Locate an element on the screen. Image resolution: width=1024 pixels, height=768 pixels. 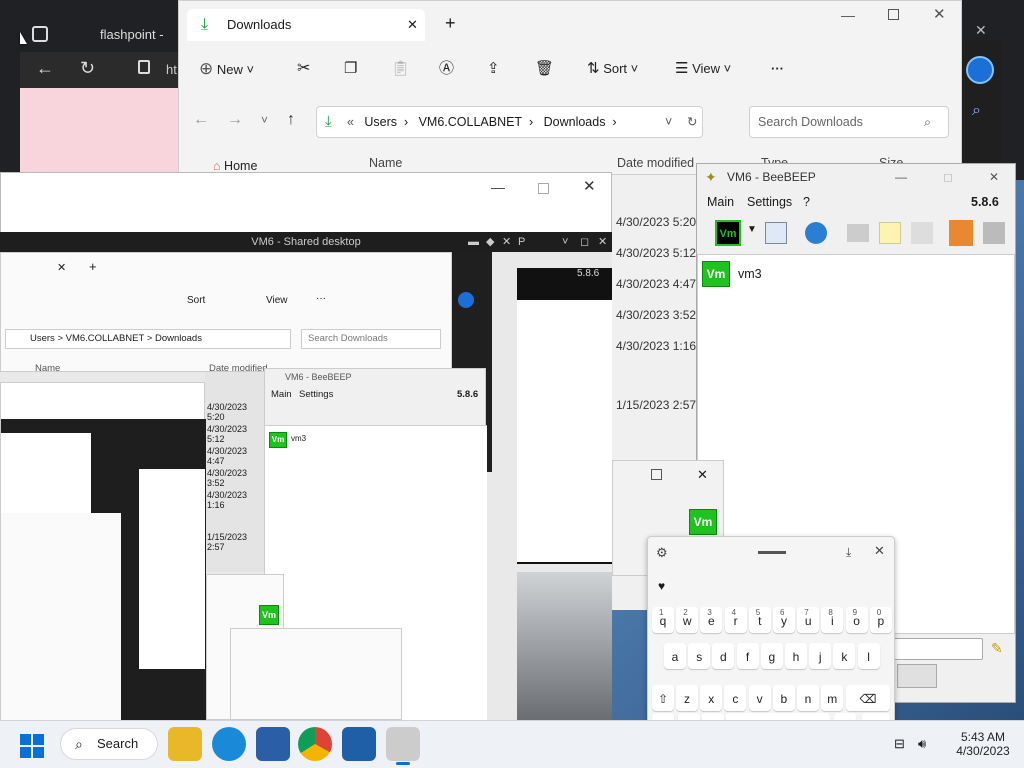
key-i: 8i is located at coordinates (832, 620).